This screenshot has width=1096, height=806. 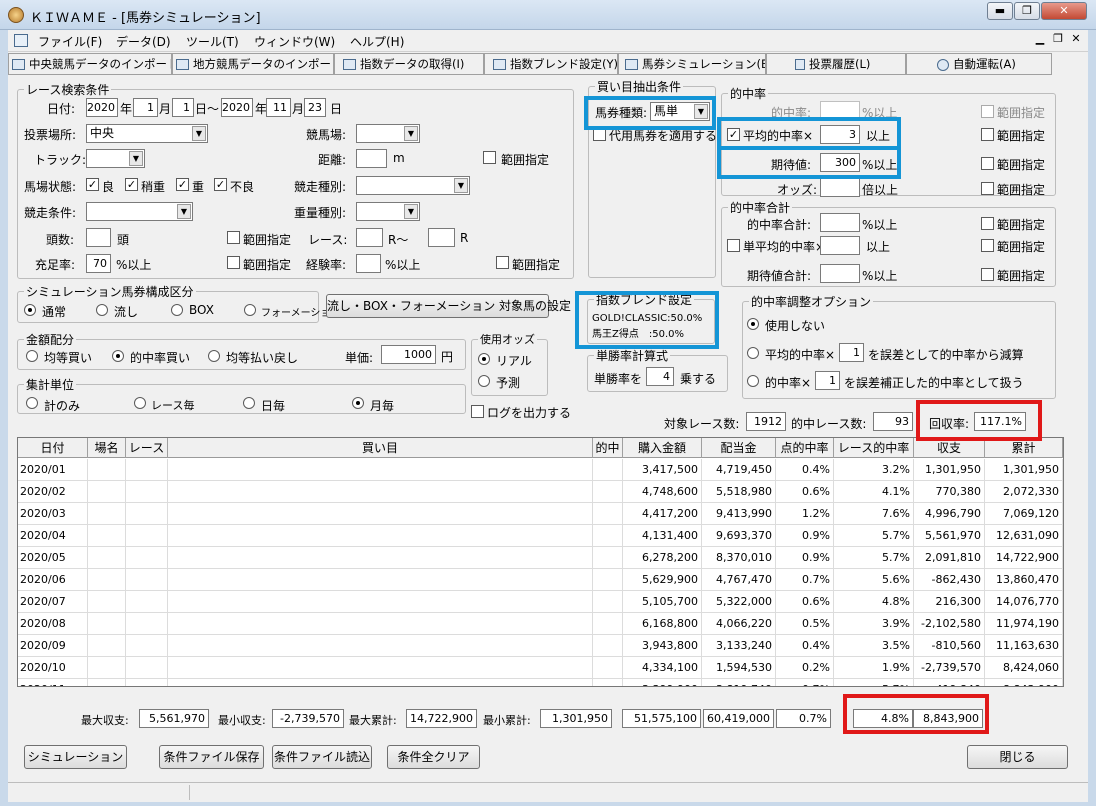 I want to click on fill-range-checkbox, so click(x=233, y=262).